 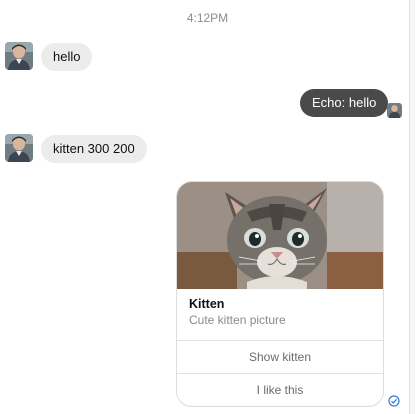 What do you see at coordinates (394, 401) in the screenshot?
I see `delivered-check-icon` at bounding box center [394, 401].